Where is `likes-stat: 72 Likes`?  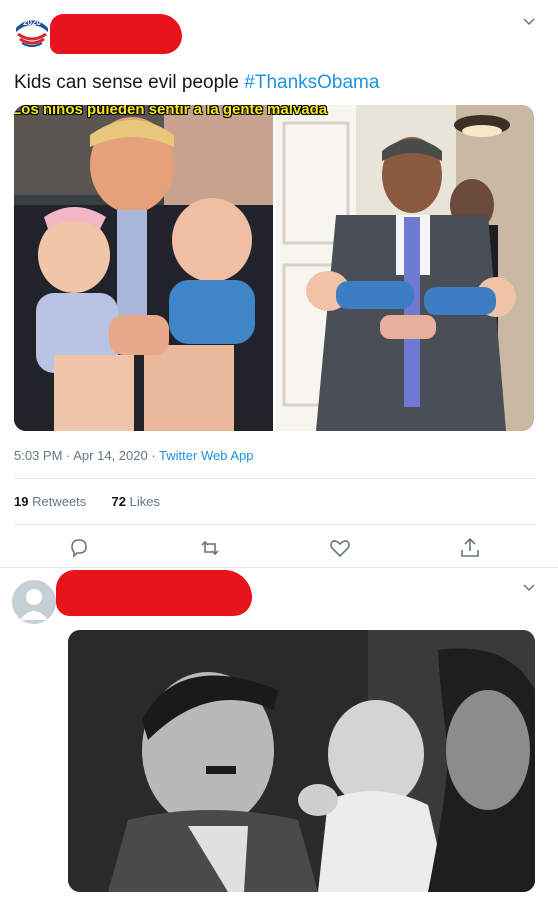
likes-stat: 72 Likes is located at coordinates (136, 501).